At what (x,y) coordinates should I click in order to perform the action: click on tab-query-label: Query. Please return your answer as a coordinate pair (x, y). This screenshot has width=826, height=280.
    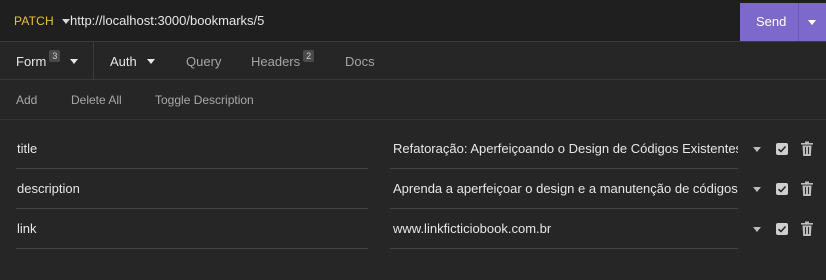
    Looking at the image, I should click on (204, 61).